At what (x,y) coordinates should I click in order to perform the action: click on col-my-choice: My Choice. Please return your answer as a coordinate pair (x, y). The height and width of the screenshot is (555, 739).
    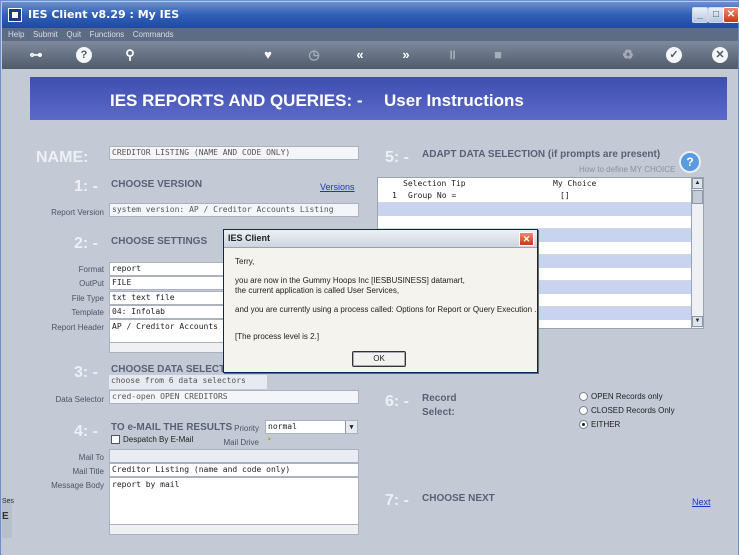
    Looking at the image, I should click on (575, 183).